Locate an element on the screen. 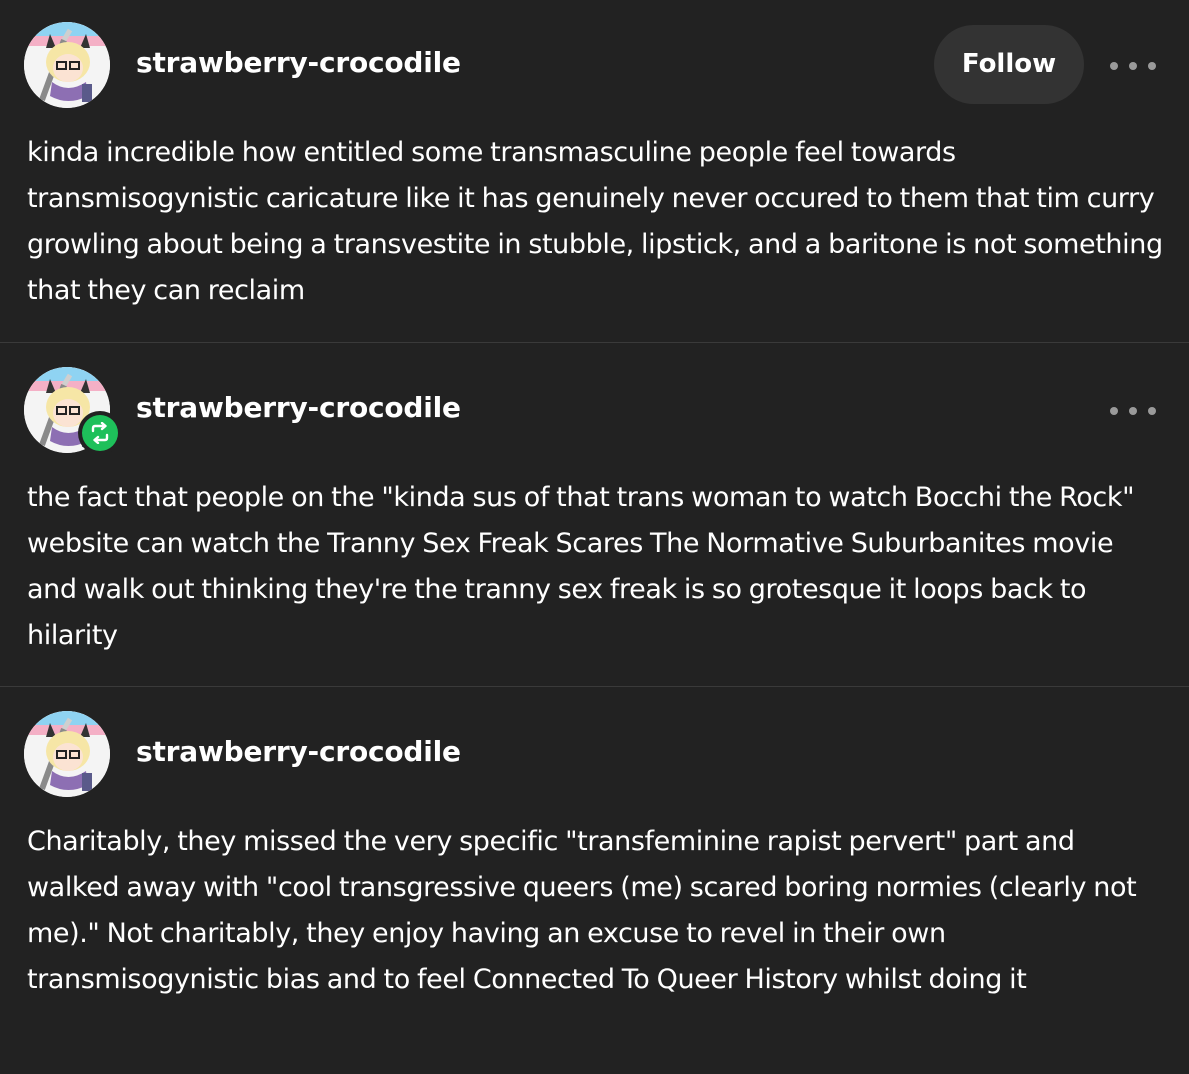  post-header: strawberry-crocodile Follow is located at coordinates (594, 65).